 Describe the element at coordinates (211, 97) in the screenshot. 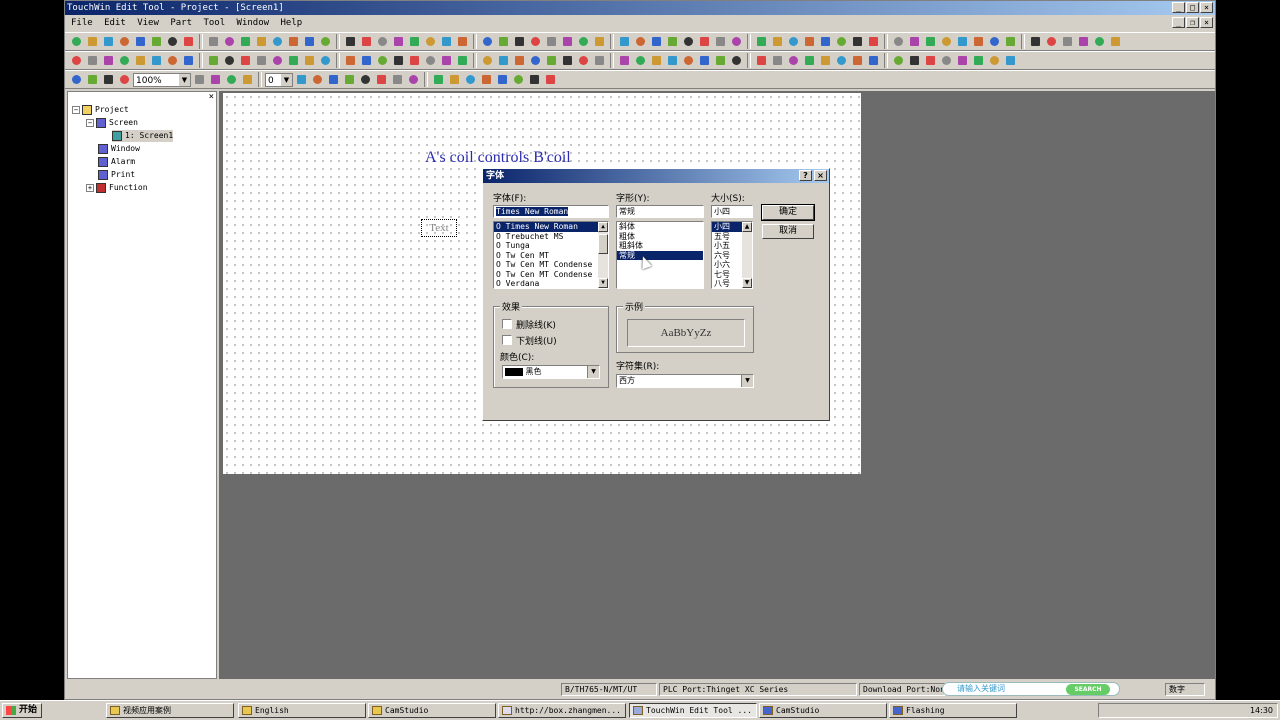

I see `tree-close-icon: ×` at that location.